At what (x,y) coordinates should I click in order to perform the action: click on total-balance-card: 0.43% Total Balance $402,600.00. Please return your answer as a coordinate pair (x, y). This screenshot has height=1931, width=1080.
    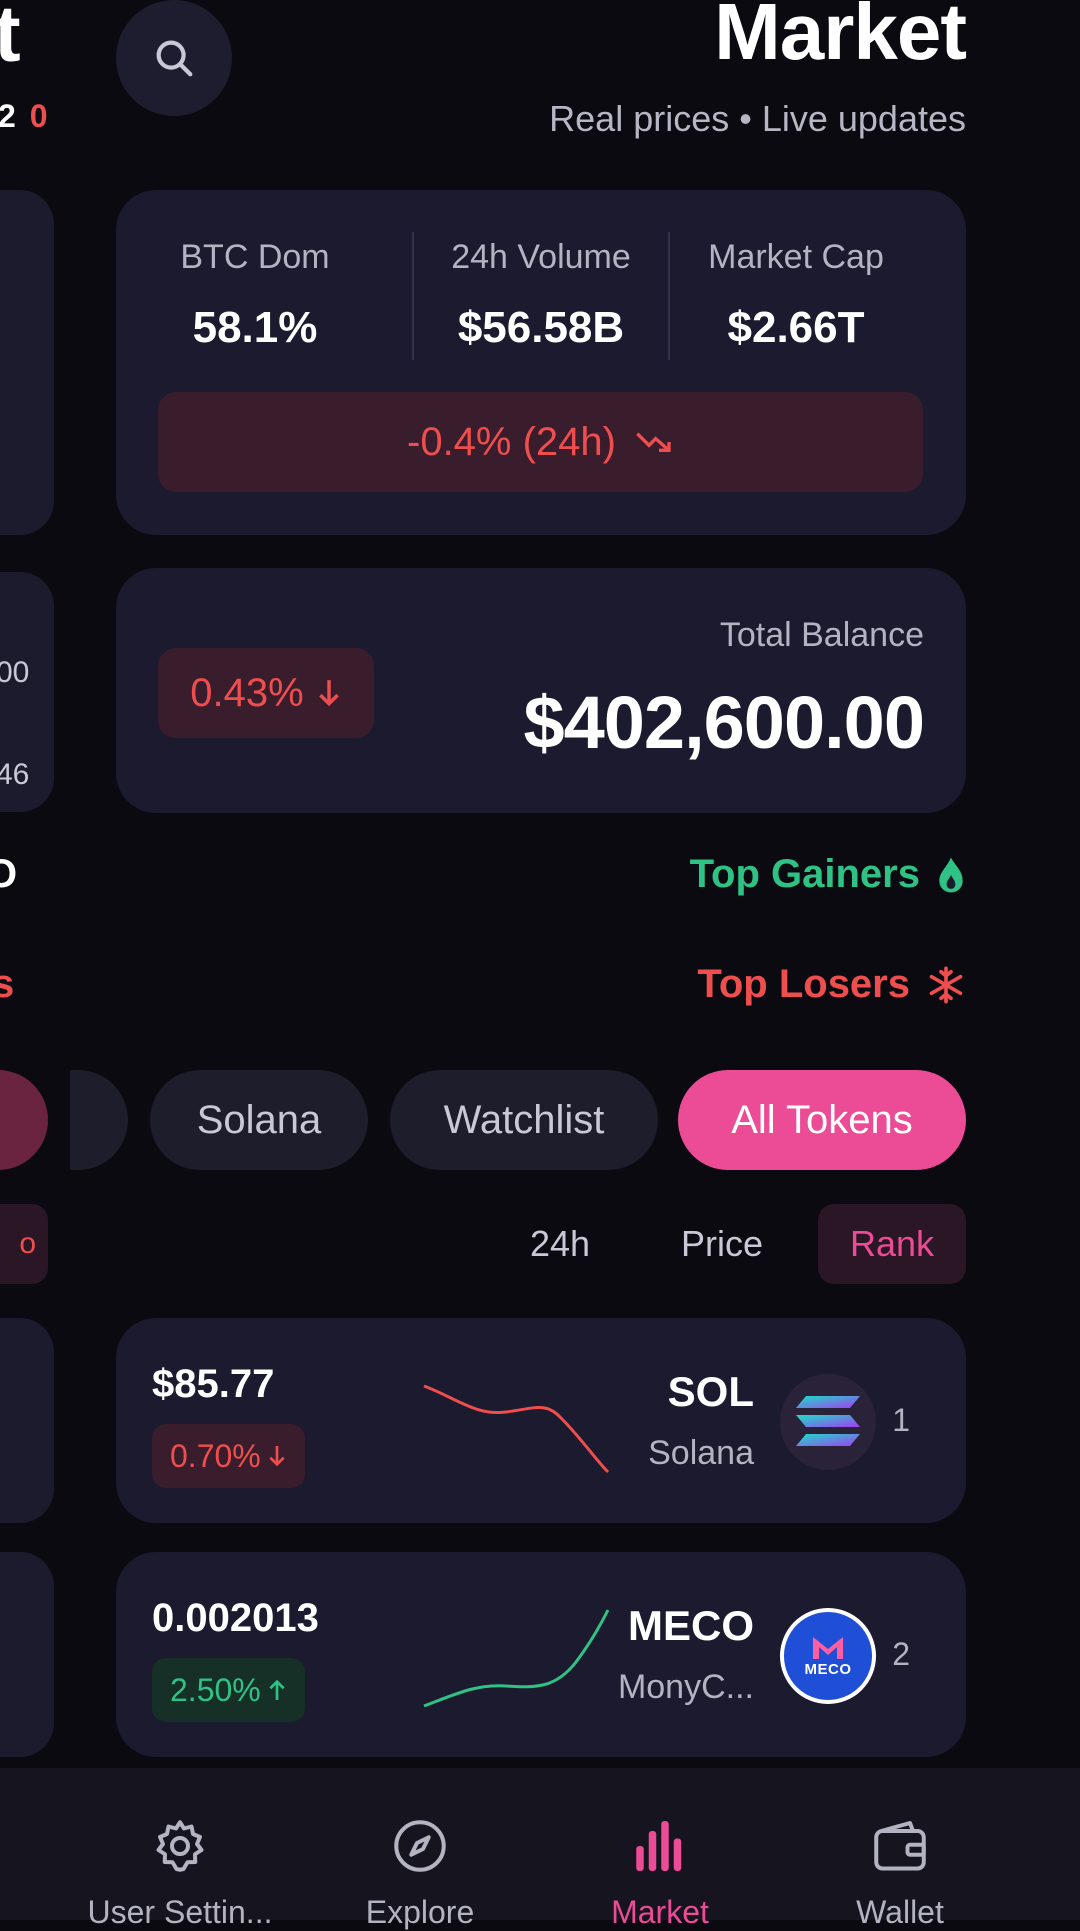
    Looking at the image, I should click on (541, 690).